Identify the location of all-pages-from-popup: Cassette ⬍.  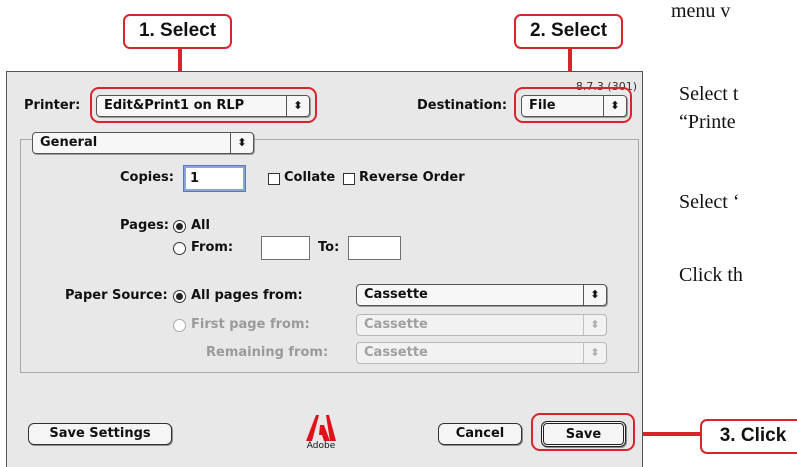
(481, 295).